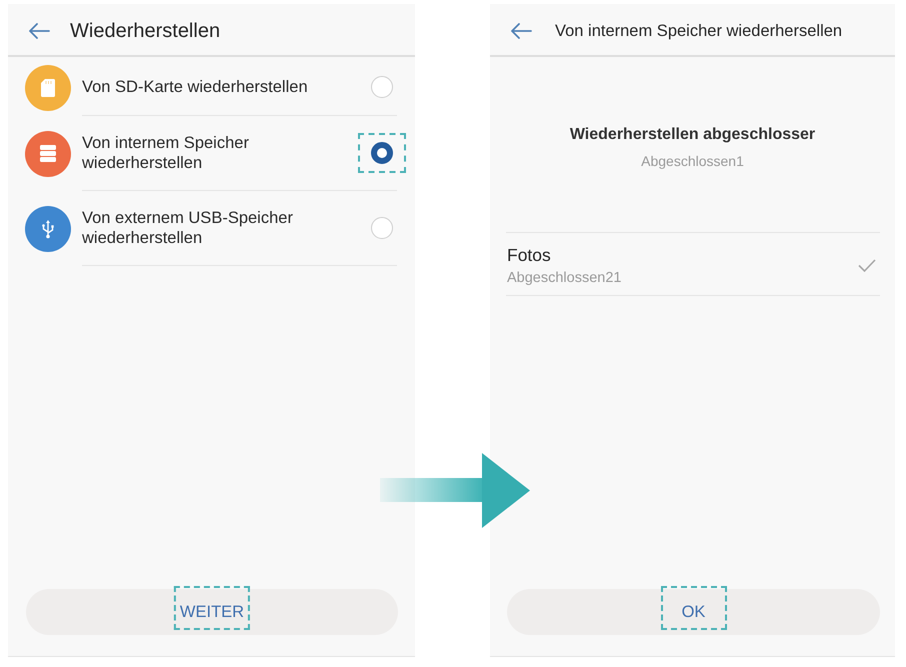 The image size is (906, 667). Describe the element at coordinates (166, 153) in the screenshot. I see `option-label: Von internem Speicher wiederherstellen` at that location.